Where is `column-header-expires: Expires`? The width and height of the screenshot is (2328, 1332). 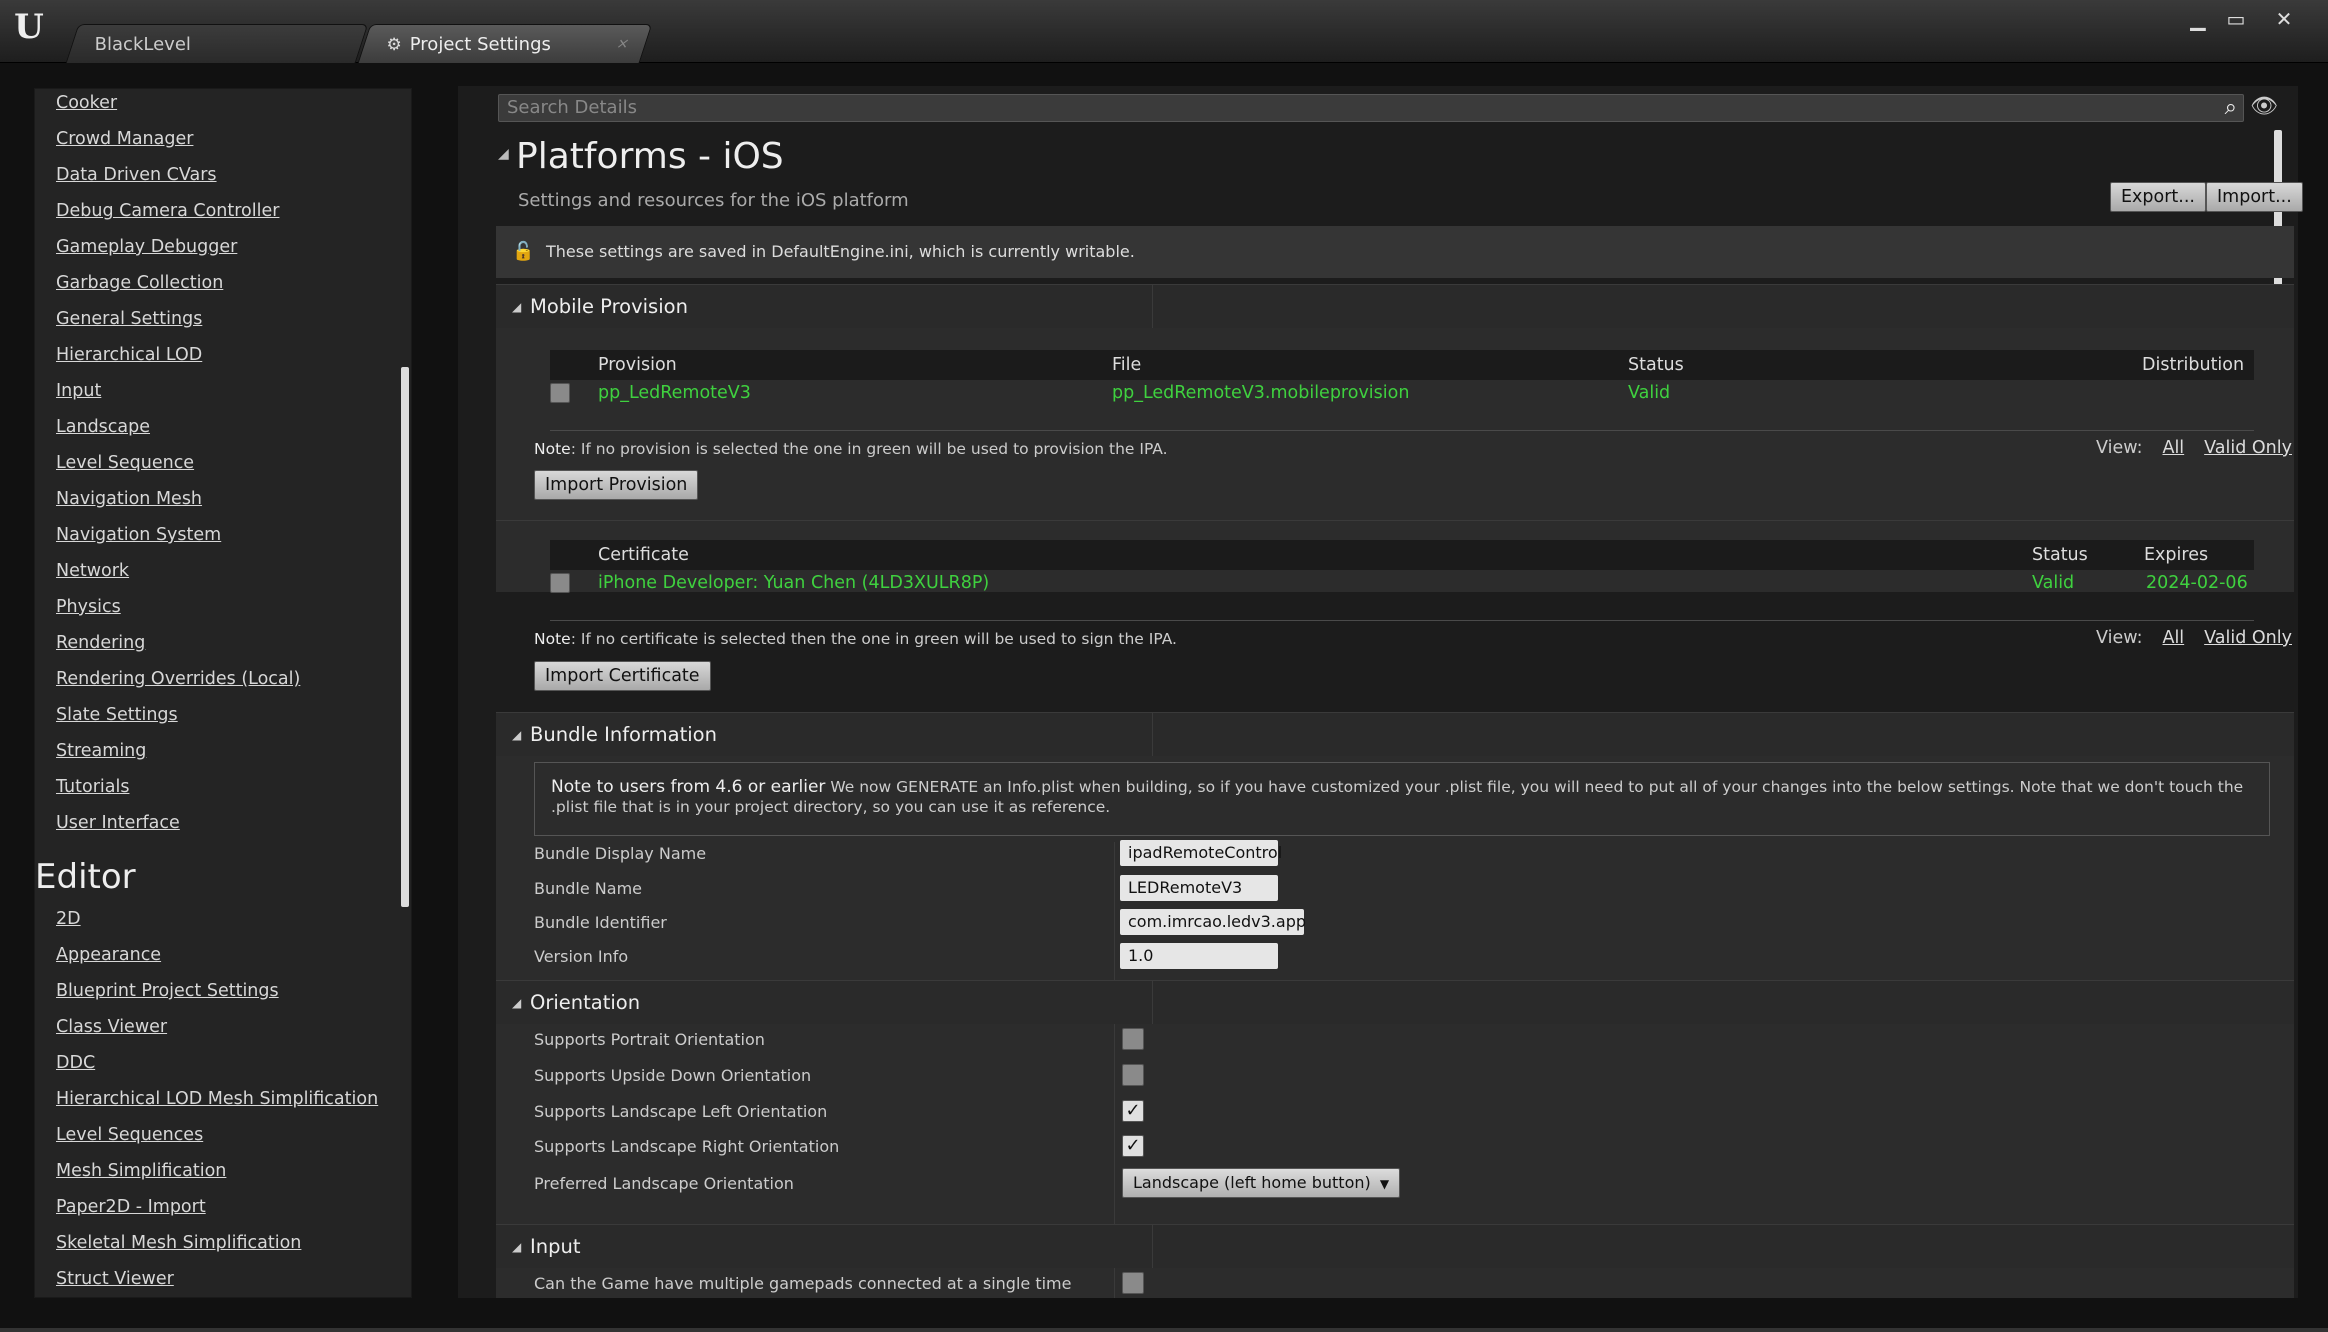
column-header-expires: Expires is located at coordinates (2176, 555).